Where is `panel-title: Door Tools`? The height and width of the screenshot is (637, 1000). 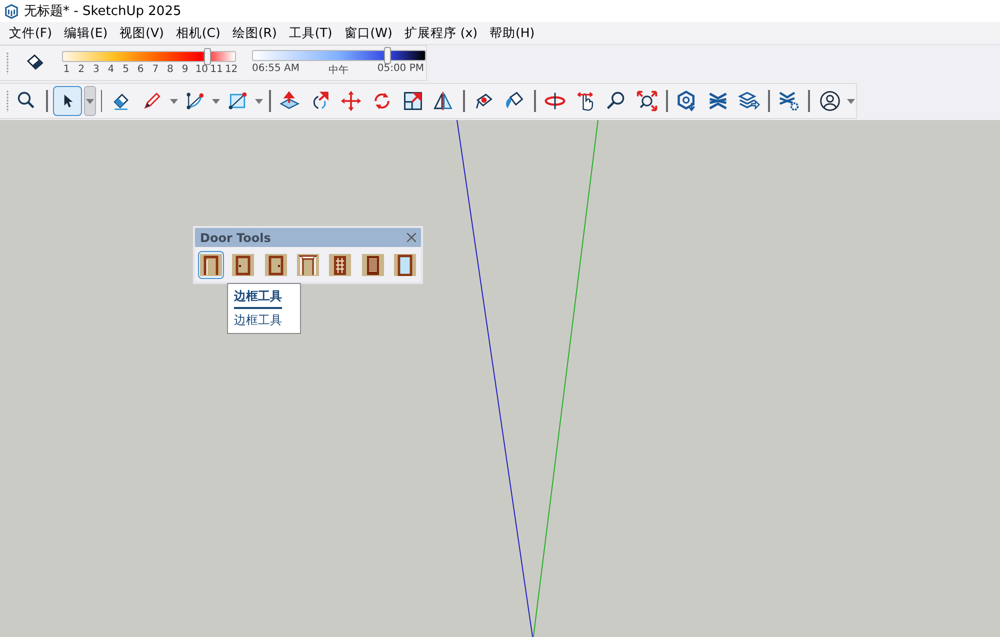 panel-title: Door Tools is located at coordinates (235, 237).